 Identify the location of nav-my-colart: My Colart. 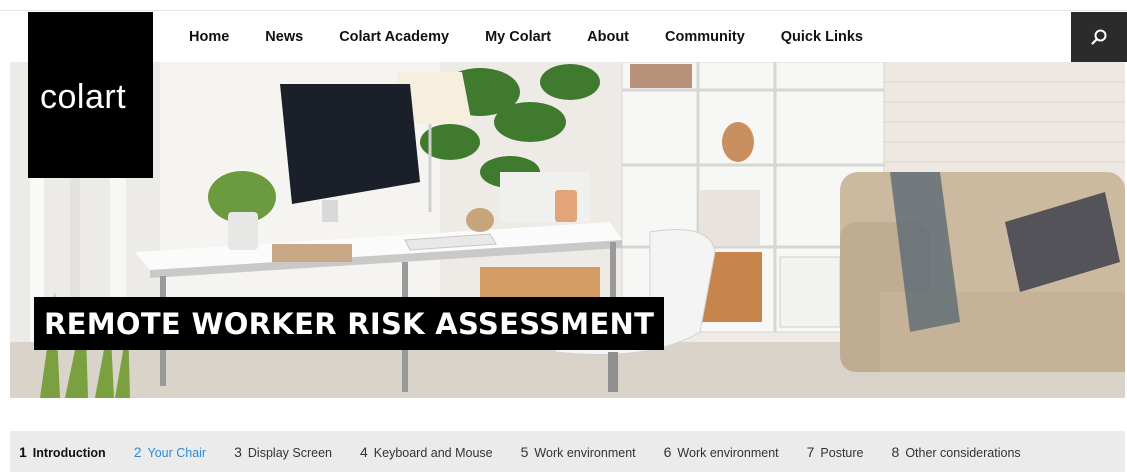
(518, 37).